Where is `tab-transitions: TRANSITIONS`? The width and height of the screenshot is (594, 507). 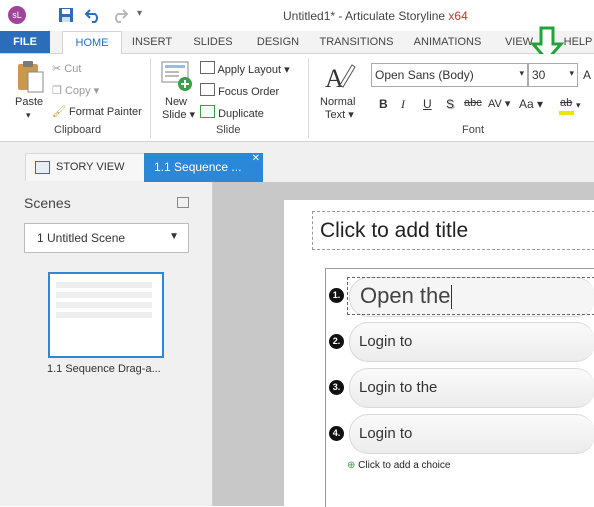
tab-transitions: TRANSITIONS is located at coordinates (356, 42).